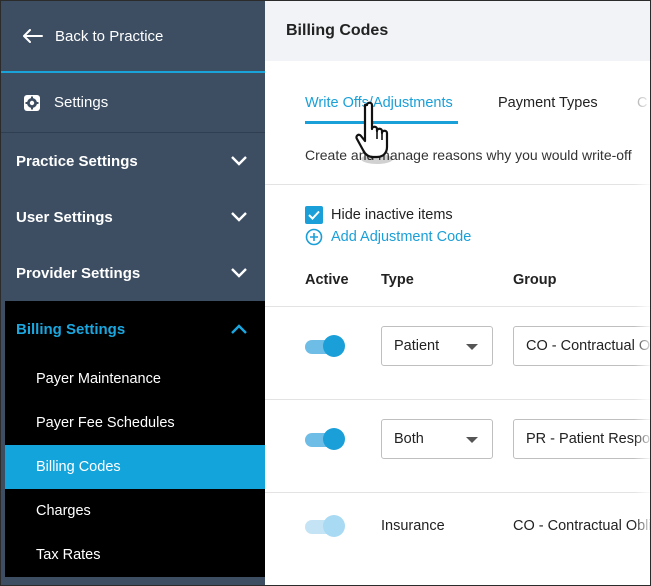 The image size is (651, 586). What do you see at coordinates (32, 102) in the screenshot?
I see `gear-icon` at bounding box center [32, 102].